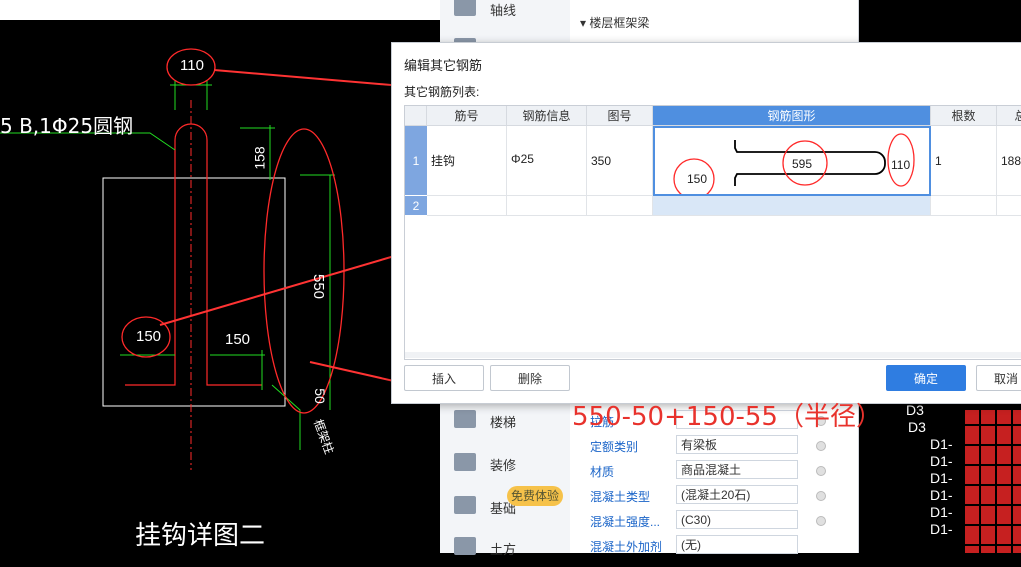  What do you see at coordinates (200, 536) in the screenshot?
I see `detail-title: 挂钩详图二` at bounding box center [200, 536].